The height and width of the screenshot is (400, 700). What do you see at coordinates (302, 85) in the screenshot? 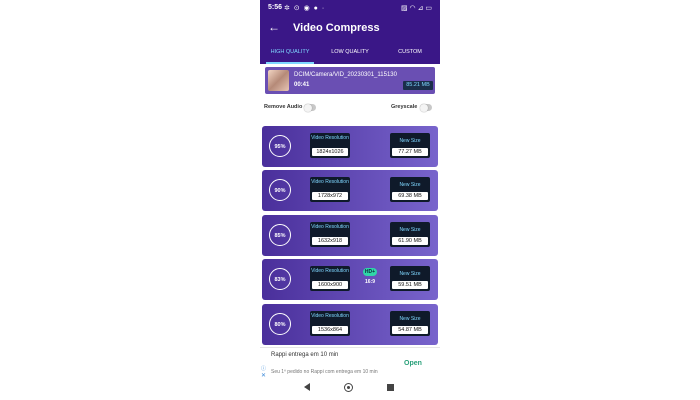
I see `video-duration: 00:41` at bounding box center [302, 85].